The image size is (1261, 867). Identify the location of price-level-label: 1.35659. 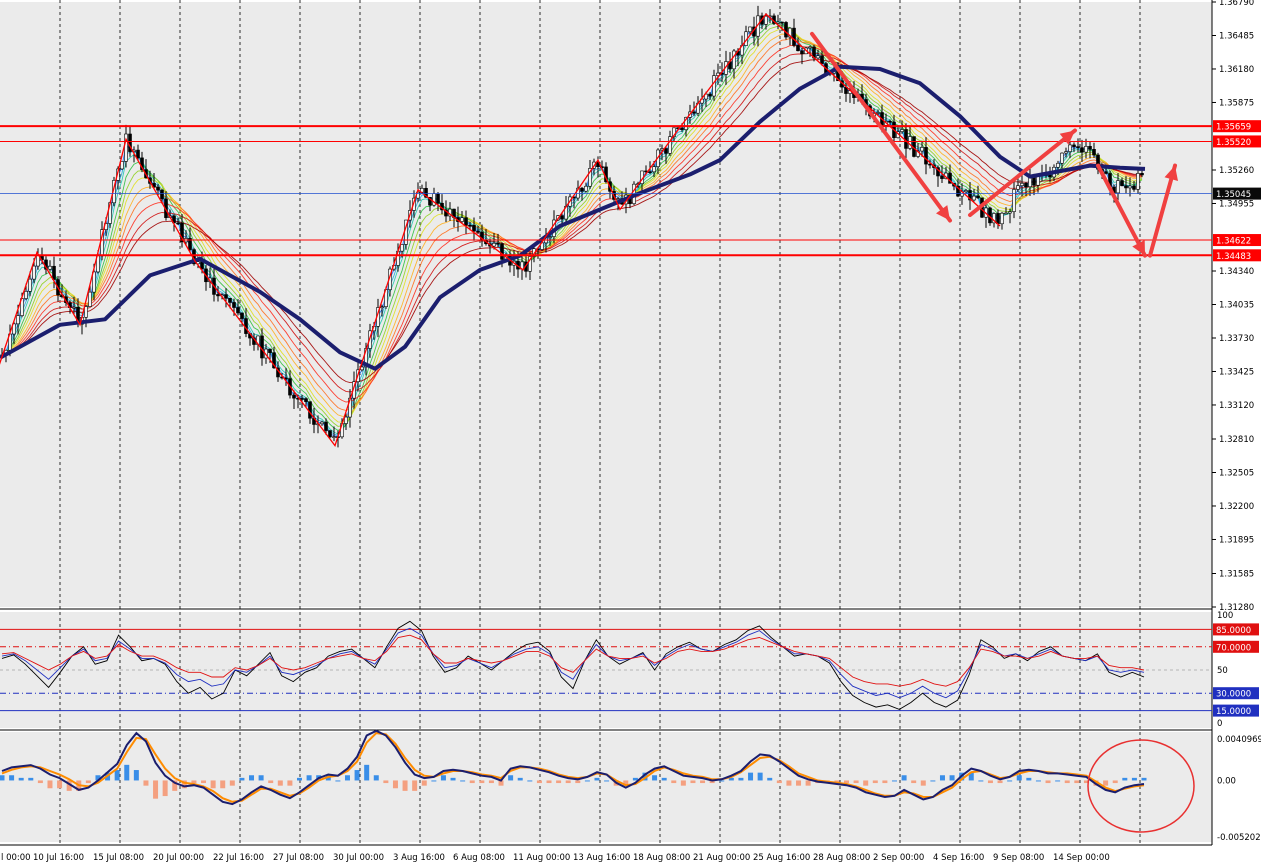
(1233, 128).